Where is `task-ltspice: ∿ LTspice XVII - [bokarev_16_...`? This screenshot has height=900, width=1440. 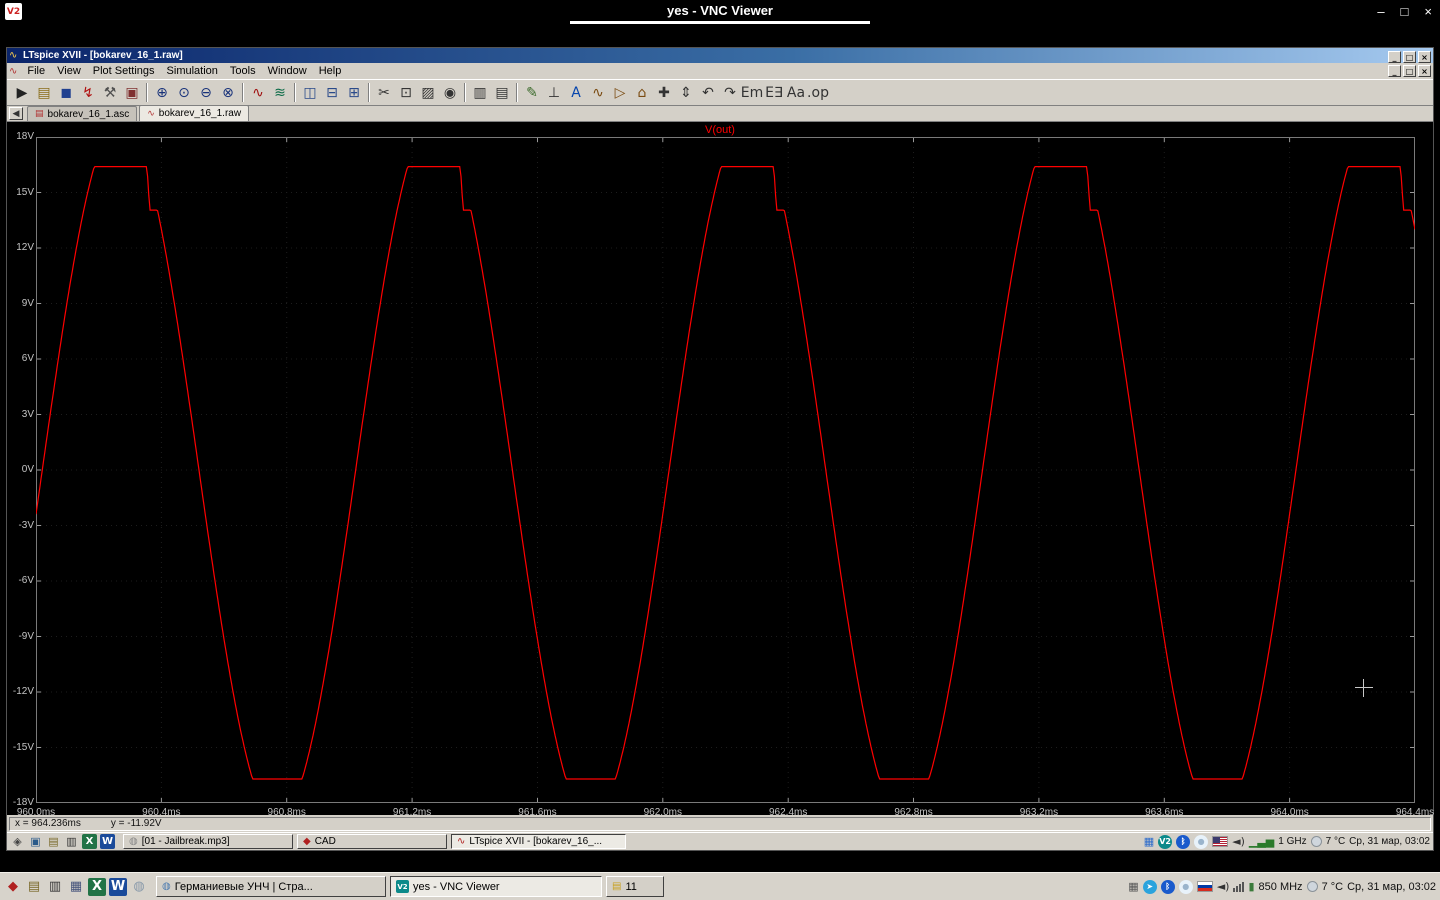 task-ltspice: ∿ LTspice XVII - [bokarev_16_... is located at coordinates (538, 841).